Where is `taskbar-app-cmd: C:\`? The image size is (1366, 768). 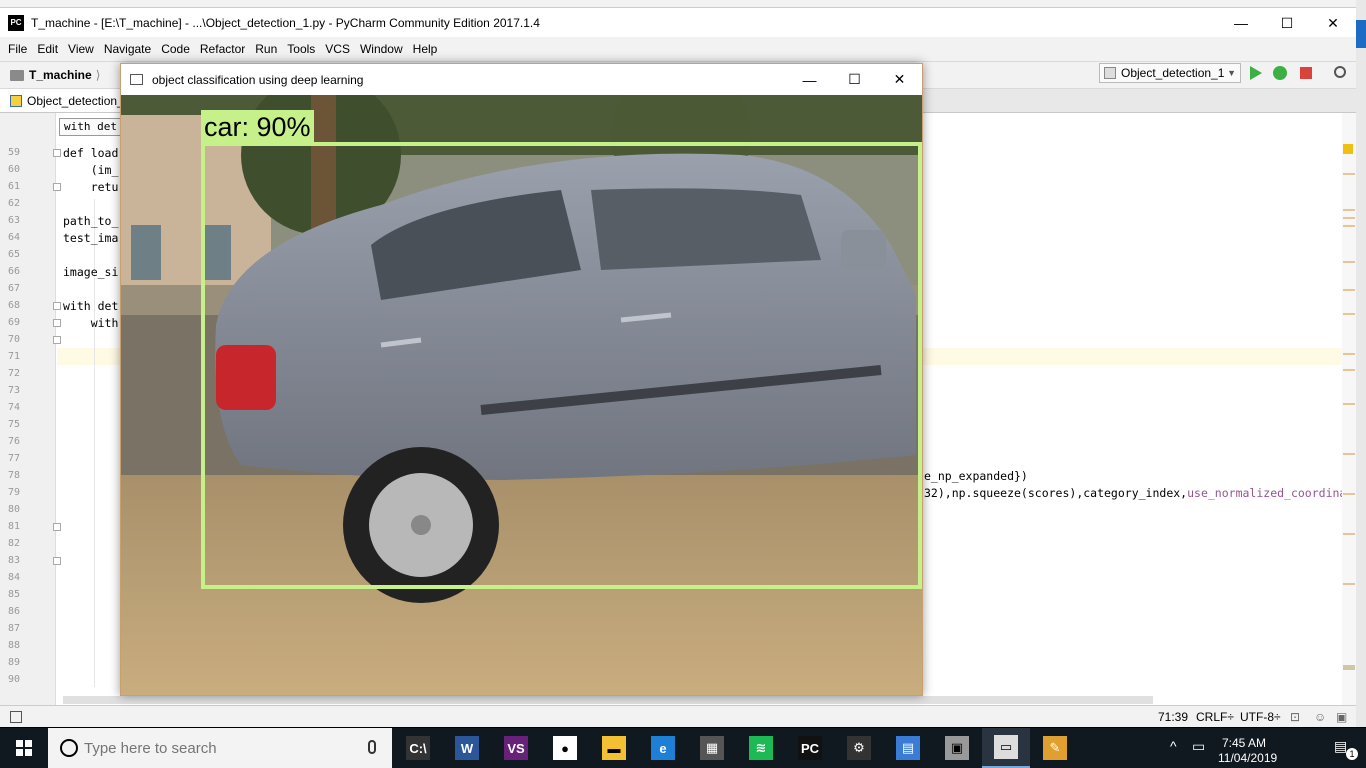 taskbar-app-cmd: C:\ is located at coordinates (418, 748).